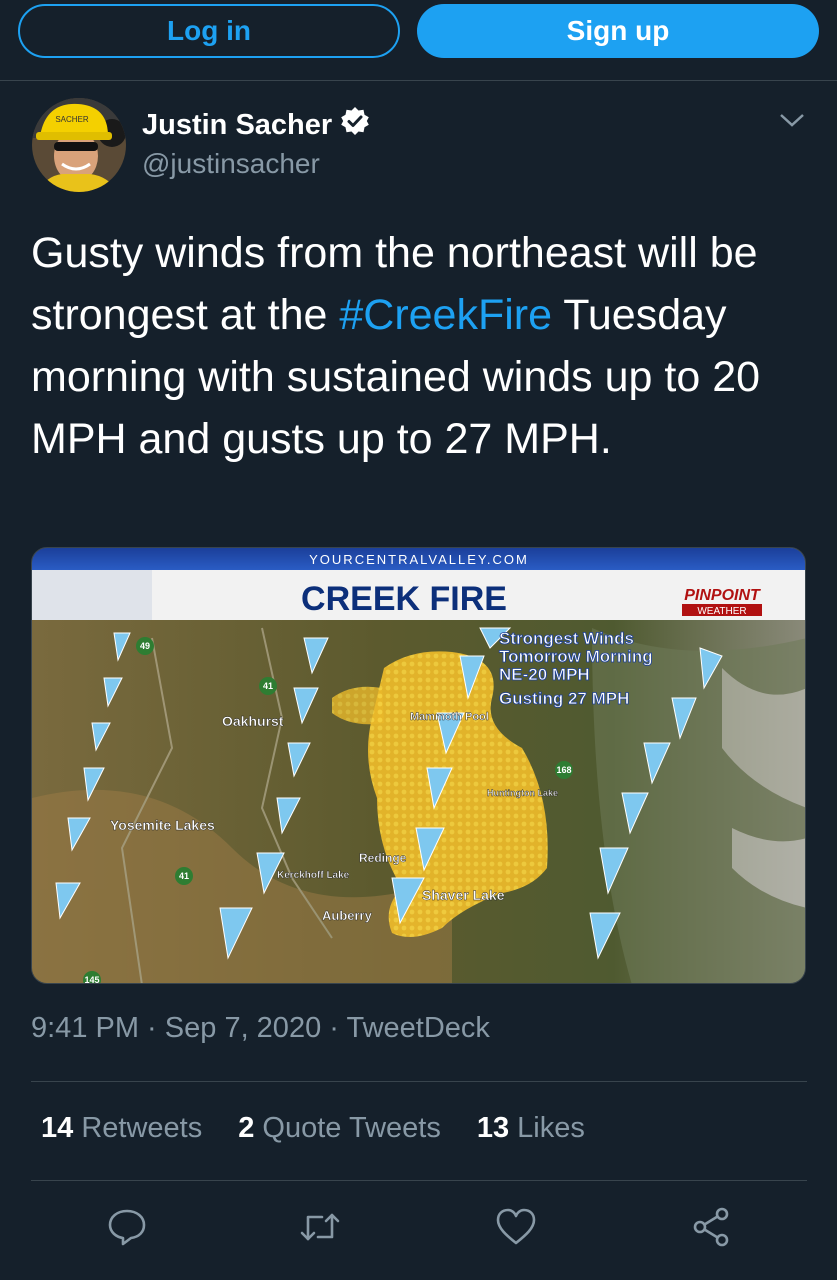 The image size is (837, 1280). I want to click on retweets-stat: 14 Retweets, so click(121, 1128).